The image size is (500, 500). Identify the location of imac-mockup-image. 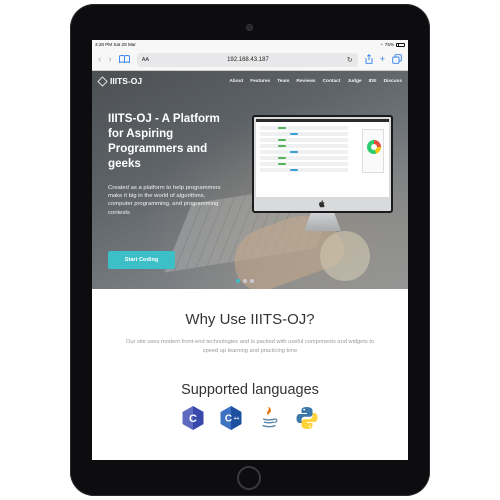
(322, 164).